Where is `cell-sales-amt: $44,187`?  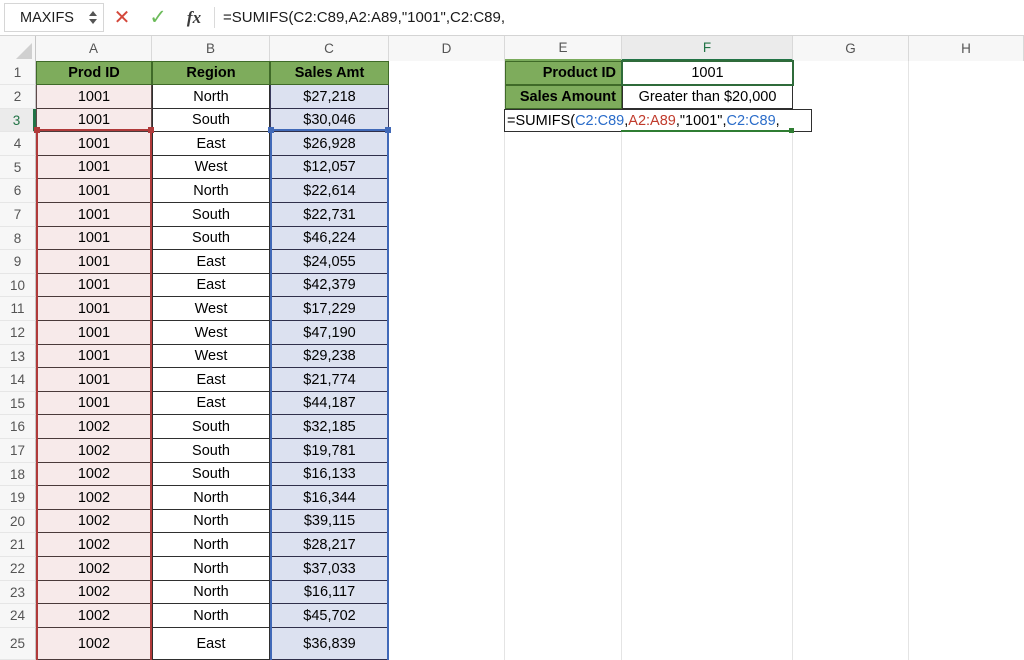 cell-sales-amt: $44,187 is located at coordinates (329, 403).